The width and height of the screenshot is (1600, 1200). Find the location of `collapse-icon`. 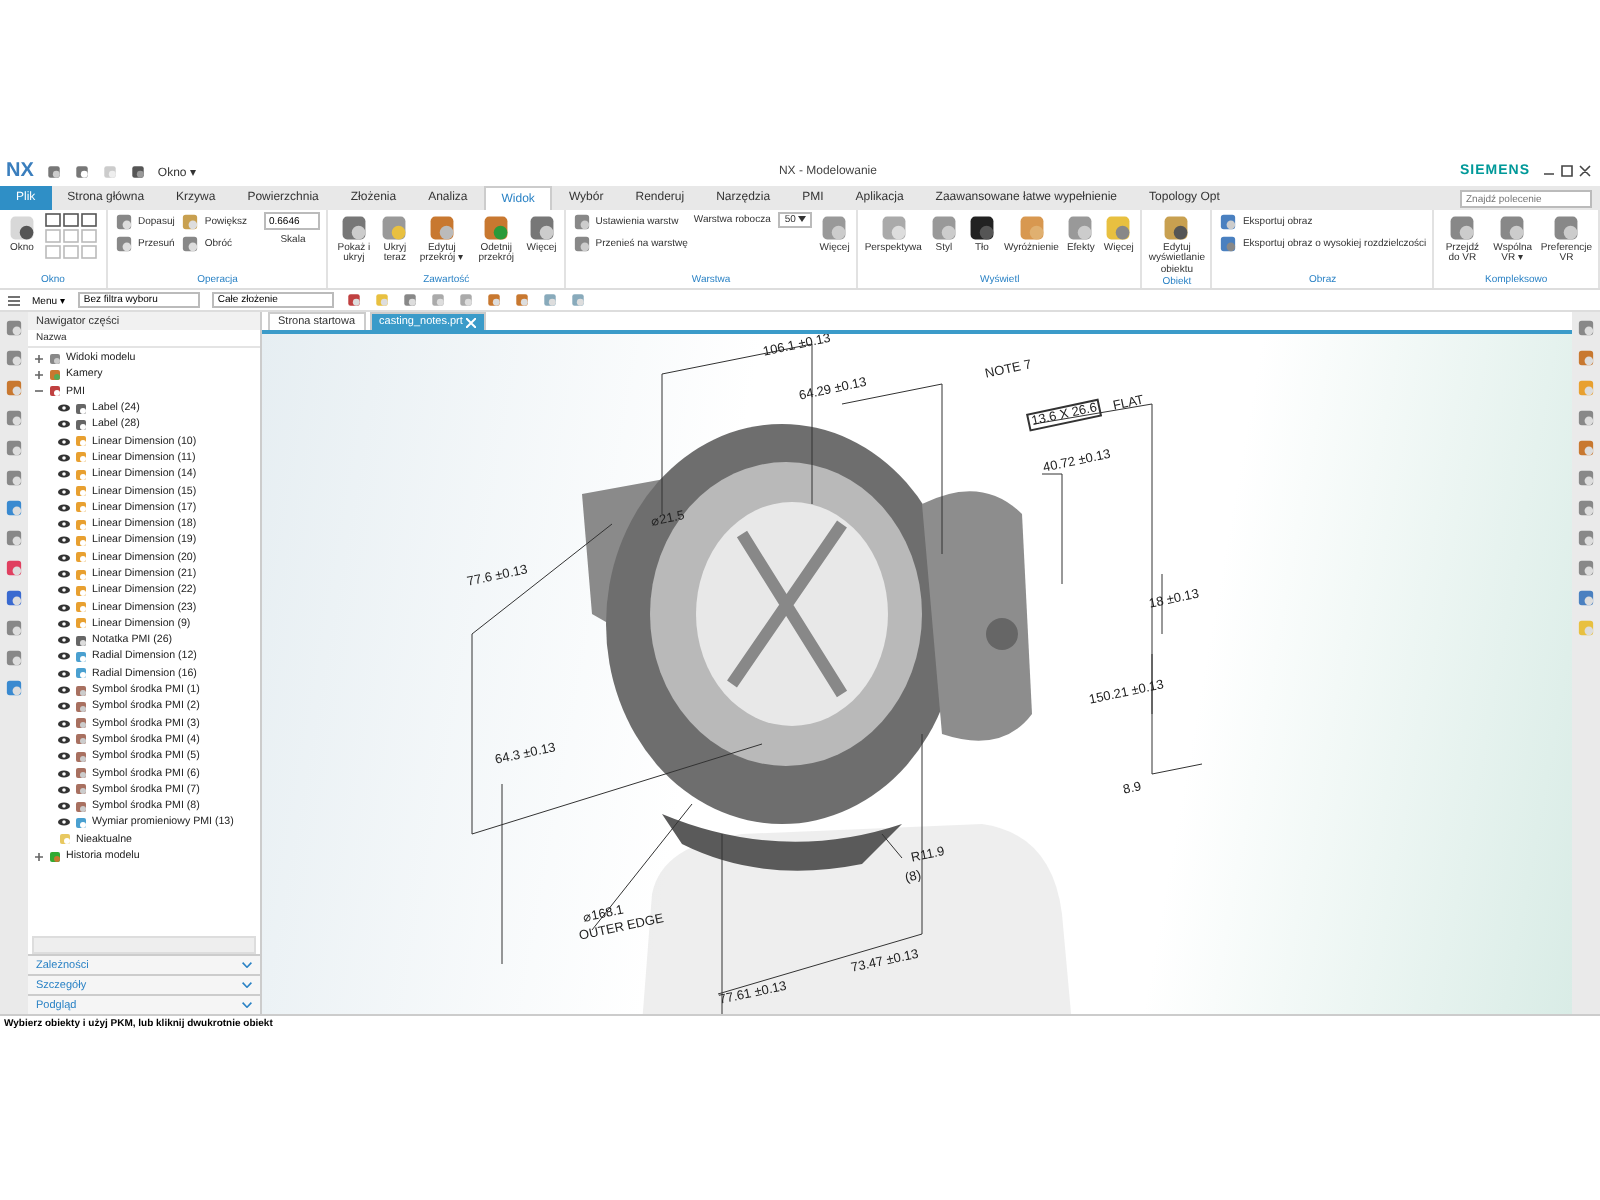

collapse-icon is located at coordinates (39, 391).